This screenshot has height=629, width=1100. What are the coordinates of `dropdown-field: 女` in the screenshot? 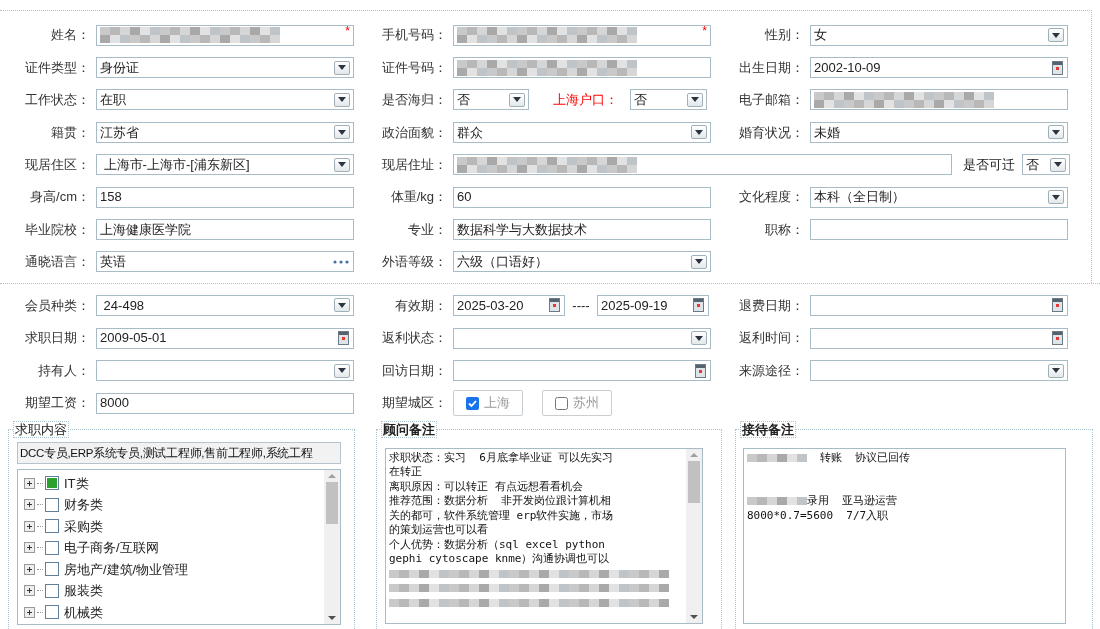 It's located at (939, 35).